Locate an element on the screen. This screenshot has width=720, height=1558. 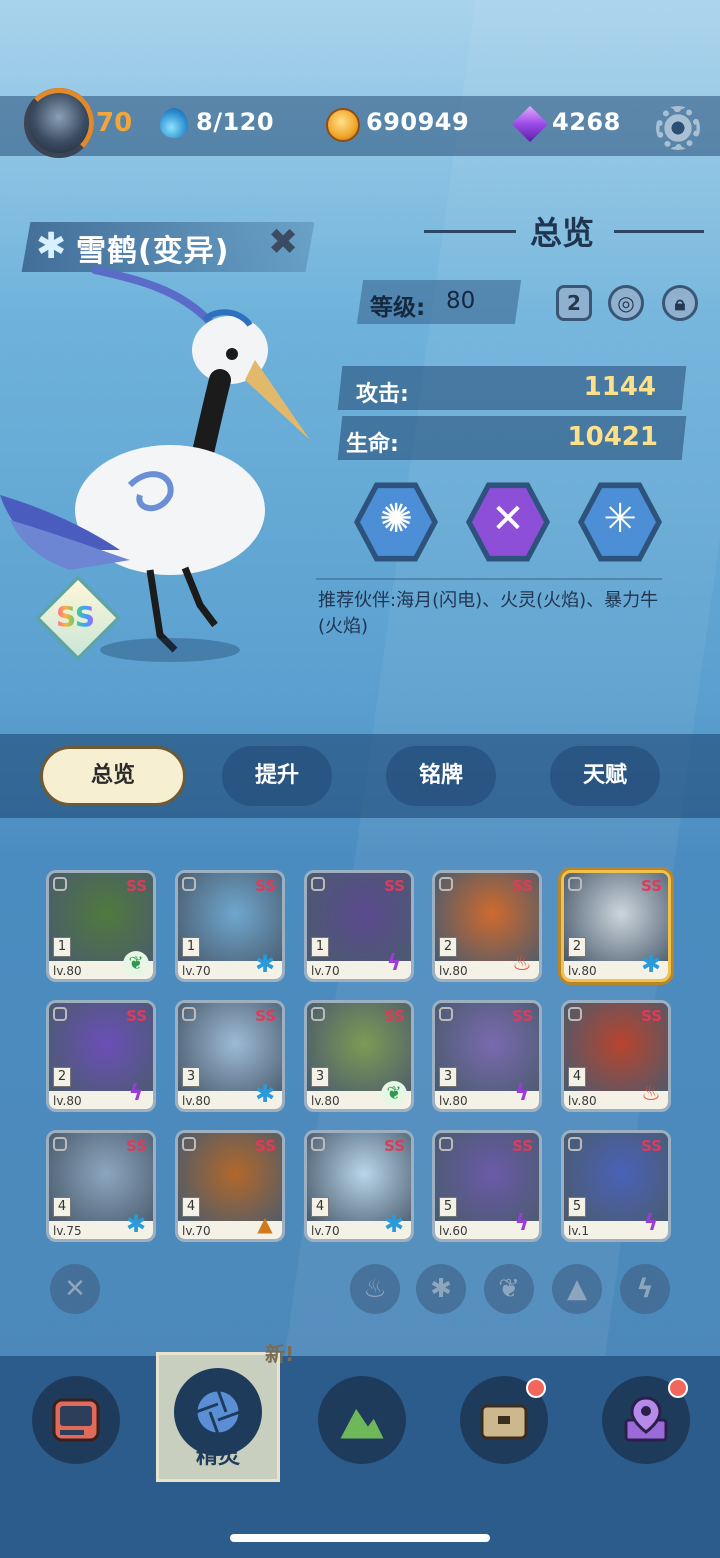
nav-battle-button is located at coordinates (76, 1420).